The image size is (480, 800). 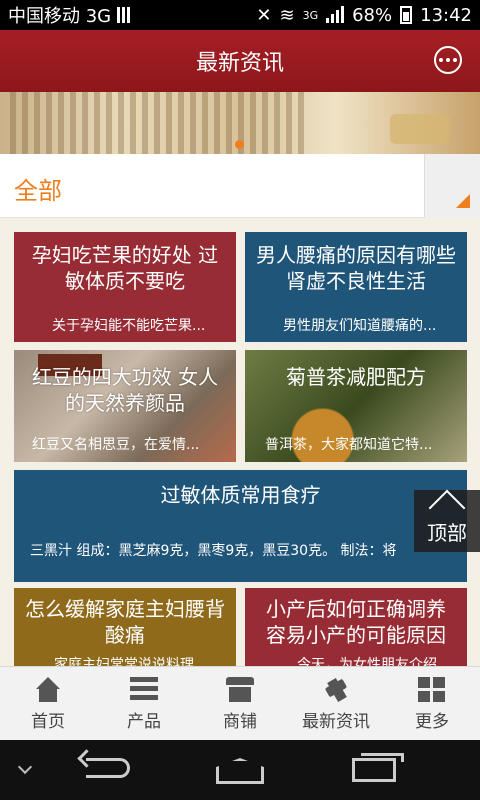 What do you see at coordinates (240, 495) in the screenshot?
I see `article-title: 过敏体质常用食疗` at bounding box center [240, 495].